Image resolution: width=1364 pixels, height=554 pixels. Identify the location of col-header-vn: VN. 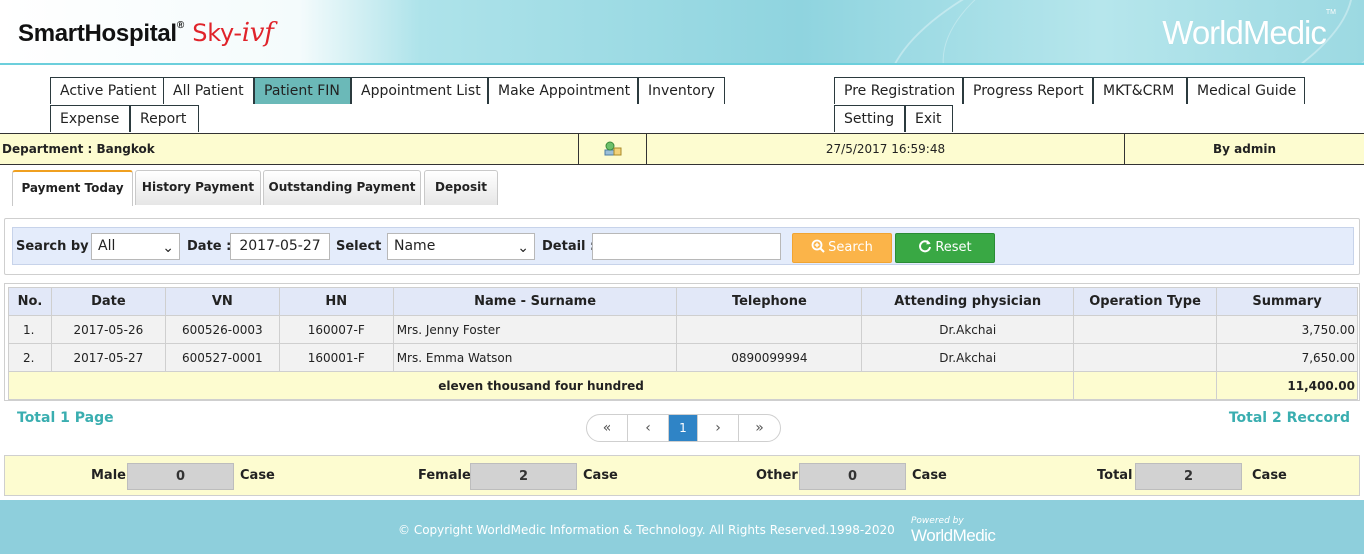
(222, 301).